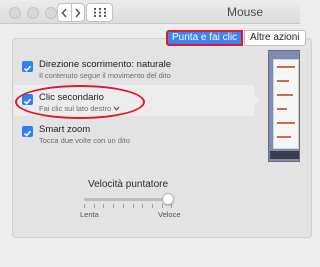 Image resolution: width=320 pixels, height=267 pixels. What do you see at coordinates (284, 155) in the screenshot?
I see `preview-dock-image` at bounding box center [284, 155].